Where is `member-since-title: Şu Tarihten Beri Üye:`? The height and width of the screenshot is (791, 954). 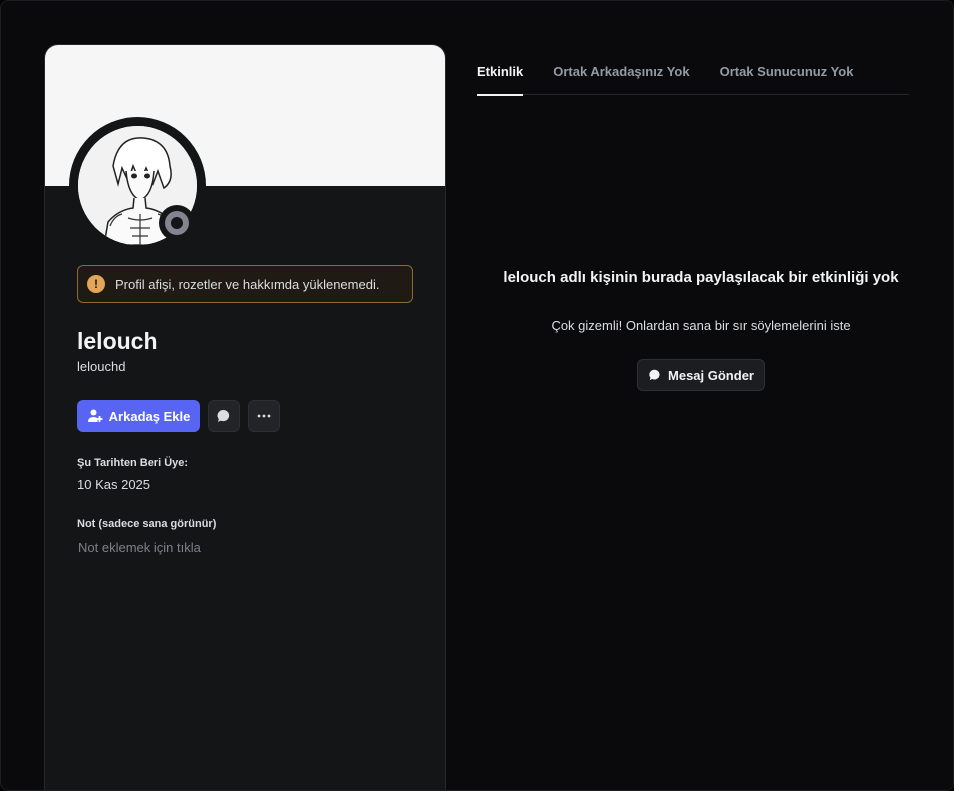 member-since-title: Şu Tarihten Beri Üye: is located at coordinates (133, 463).